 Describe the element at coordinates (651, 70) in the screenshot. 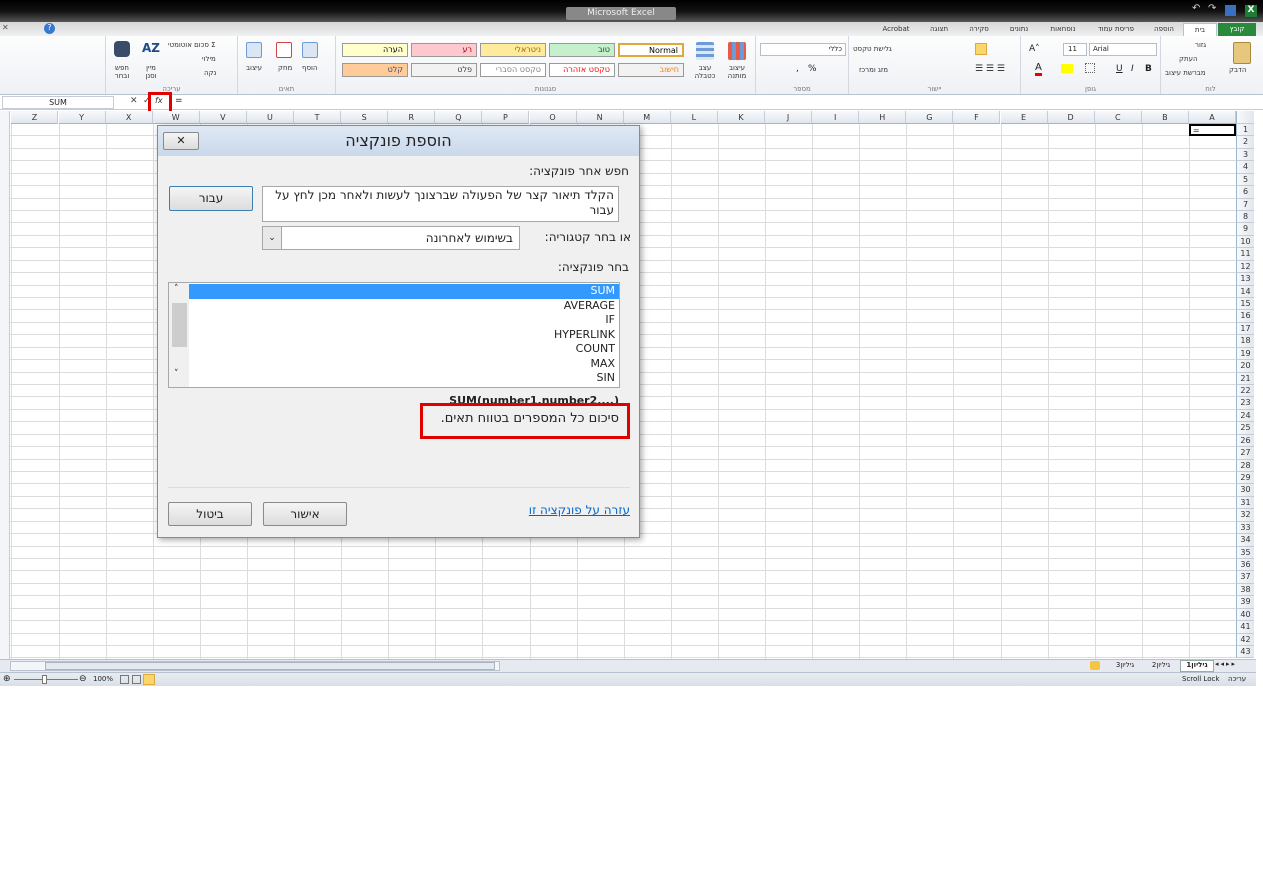

I see `cell-style: חישוב` at that location.